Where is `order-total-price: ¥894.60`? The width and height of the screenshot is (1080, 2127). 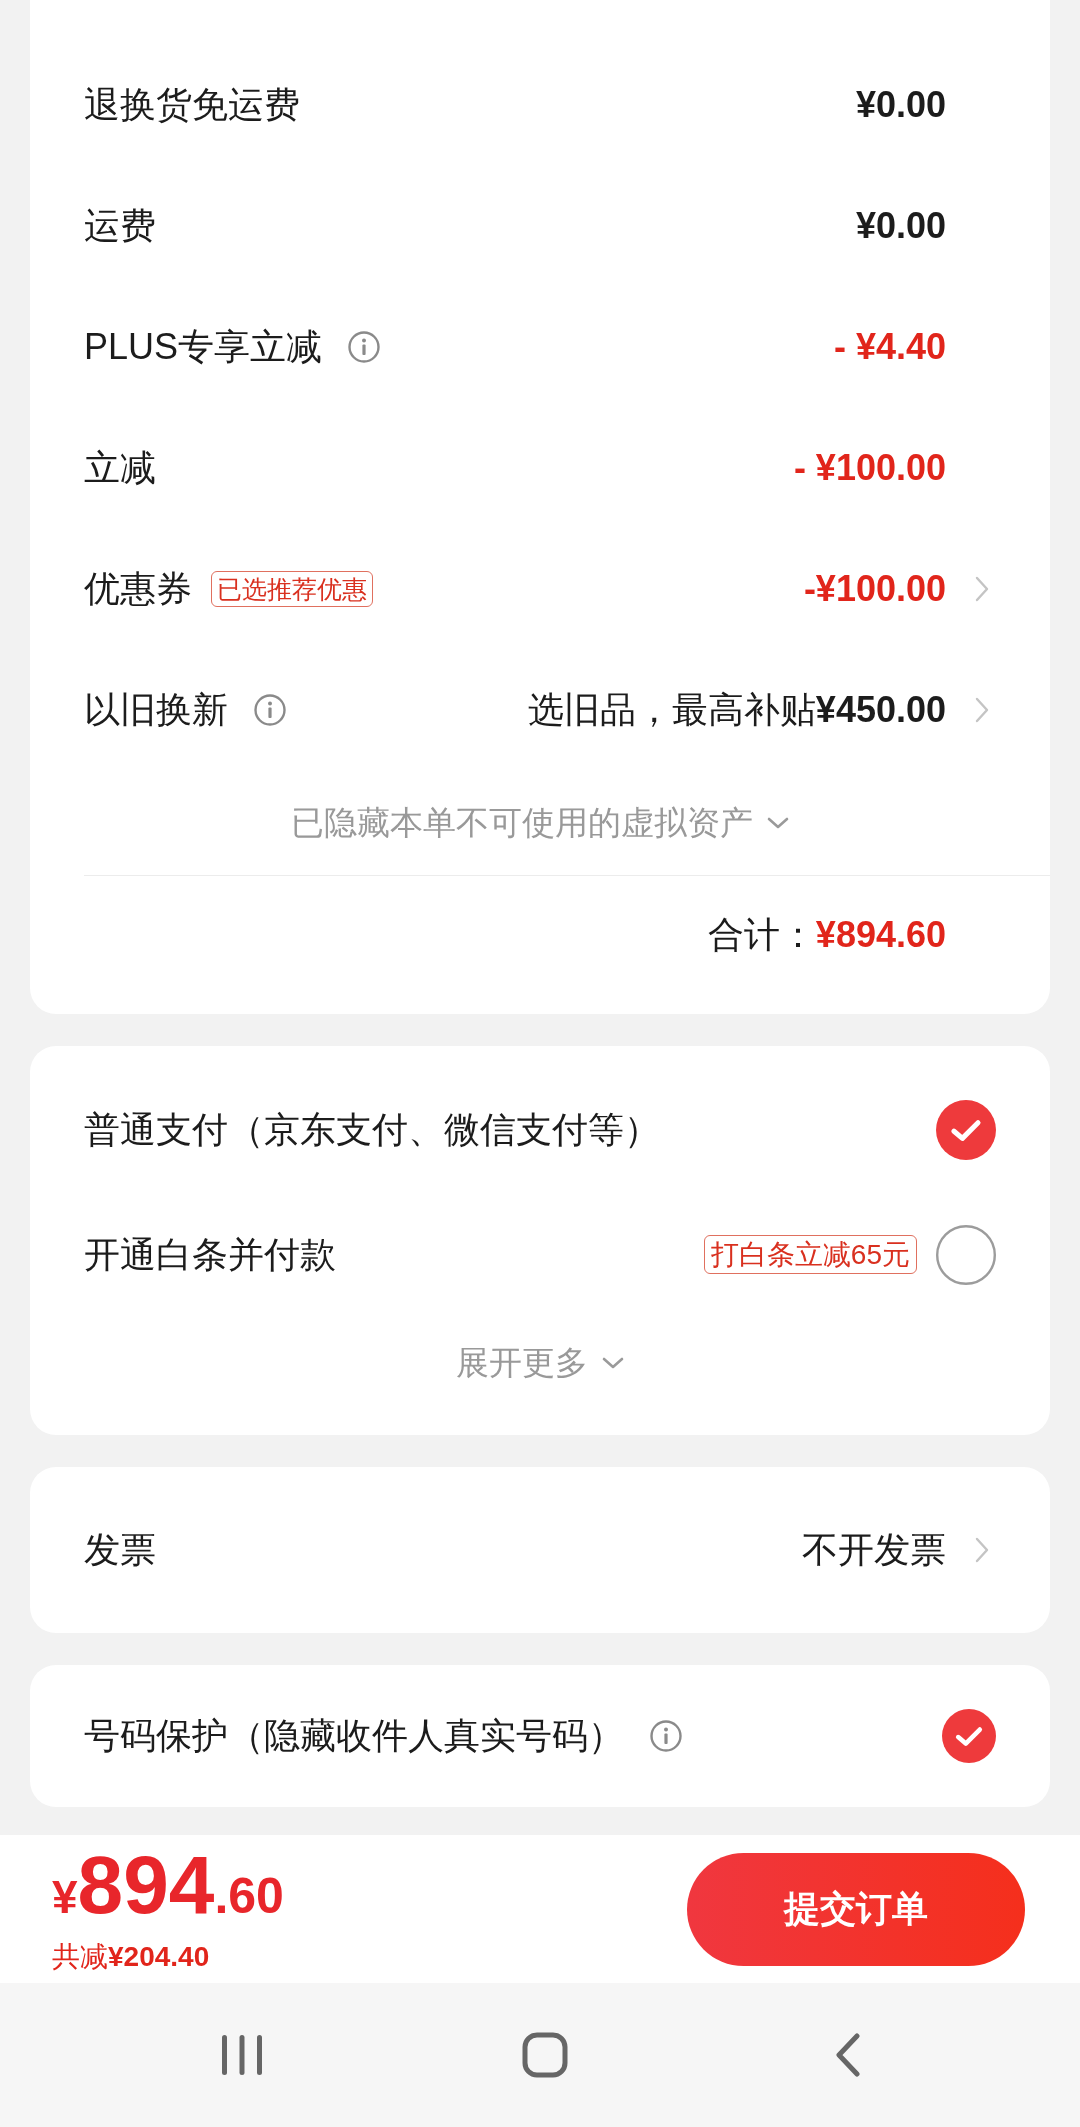
order-total-price: ¥894.60 is located at coordinates (168, 1885).